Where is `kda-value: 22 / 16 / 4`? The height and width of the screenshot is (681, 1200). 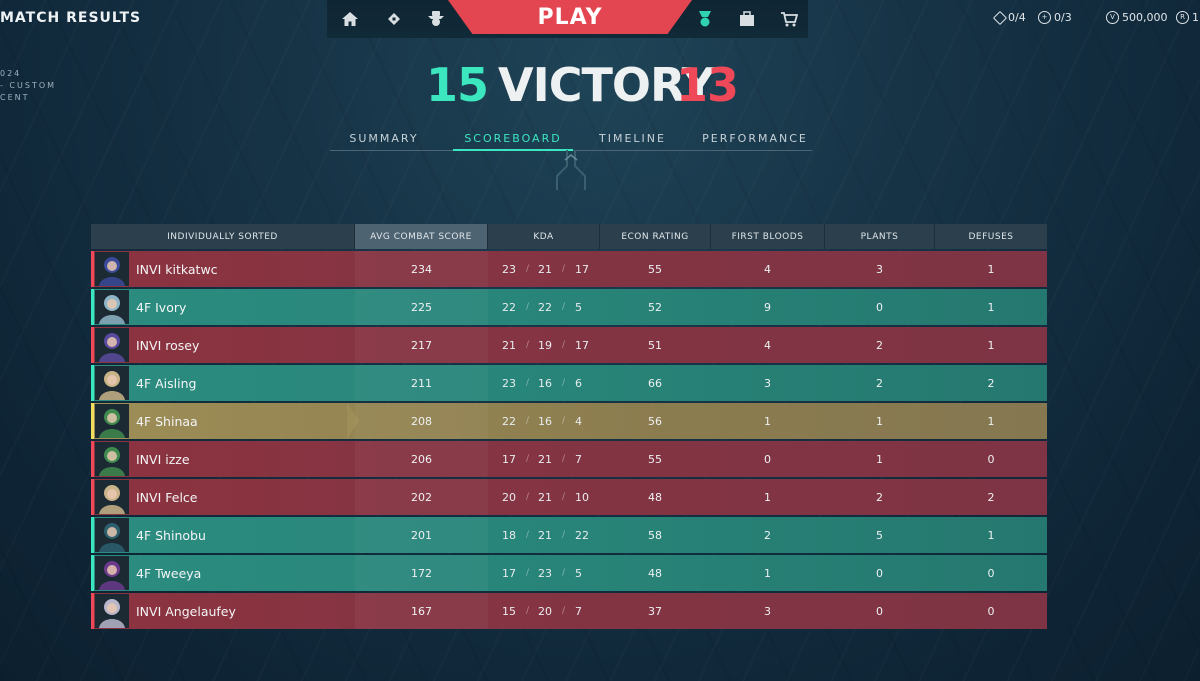
kda-value: 22 / 16 / 4 is located at coordinates (543, 421).